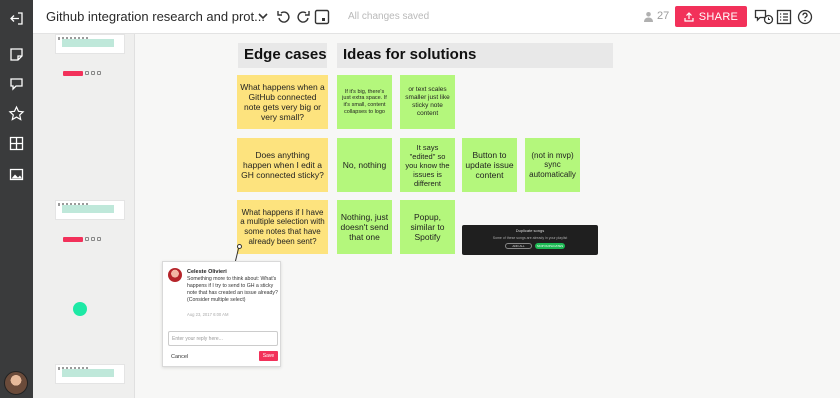 The image size is (840, 398). I want to click on redo-icon, so click(303, 17).